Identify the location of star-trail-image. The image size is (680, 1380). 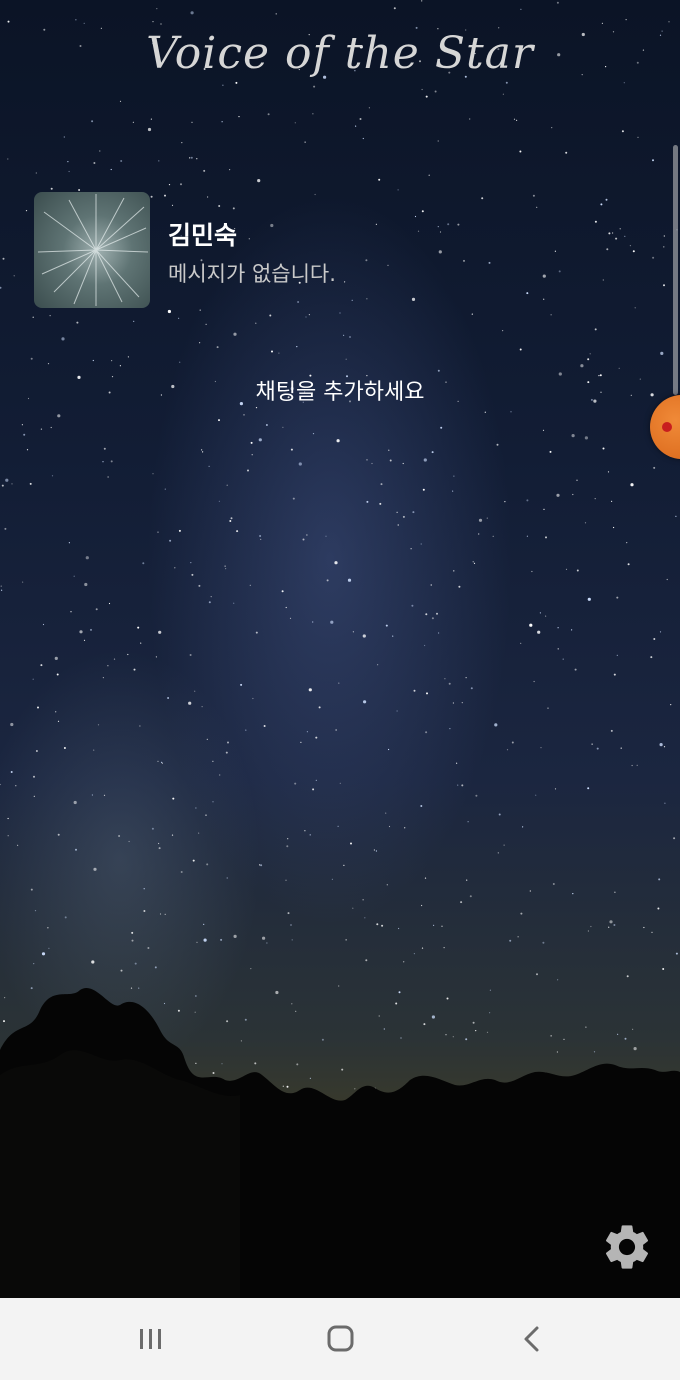
(93, 250).